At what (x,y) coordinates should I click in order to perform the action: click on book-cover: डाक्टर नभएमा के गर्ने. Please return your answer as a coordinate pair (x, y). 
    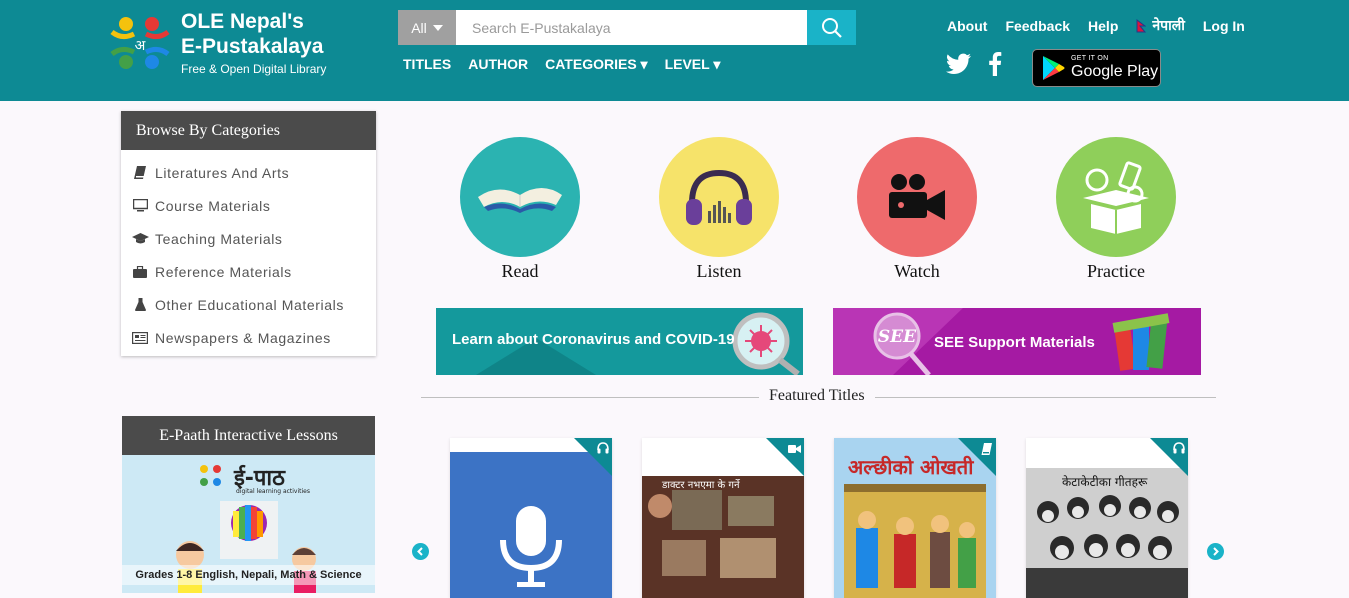
    Looking at the image, I should click on (723, 537).